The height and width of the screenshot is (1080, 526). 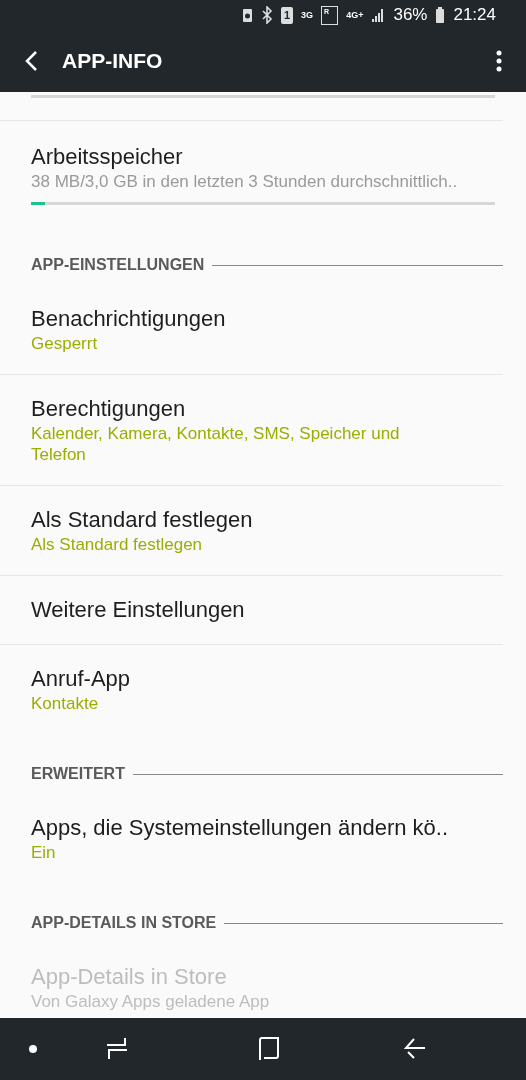 What do you see at coordinates (251, 689) in the screenshot?
I see `settings-item: Anruf-App Kontakte` at bounding box center [251, 689].